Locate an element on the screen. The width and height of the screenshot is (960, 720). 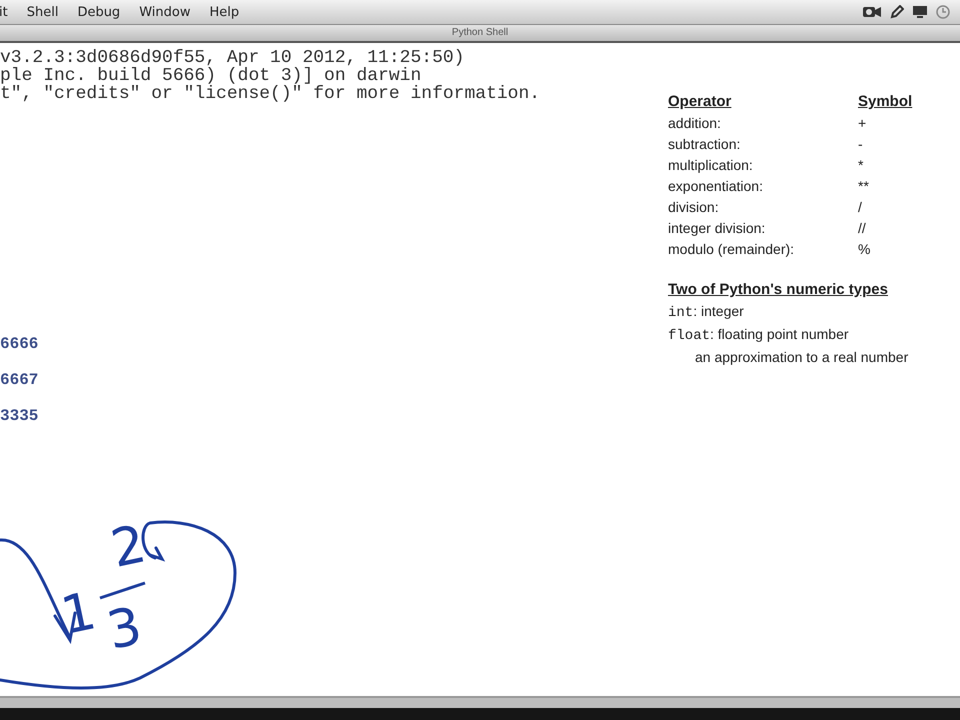
camera-icon is located at coordinates (872, 12).